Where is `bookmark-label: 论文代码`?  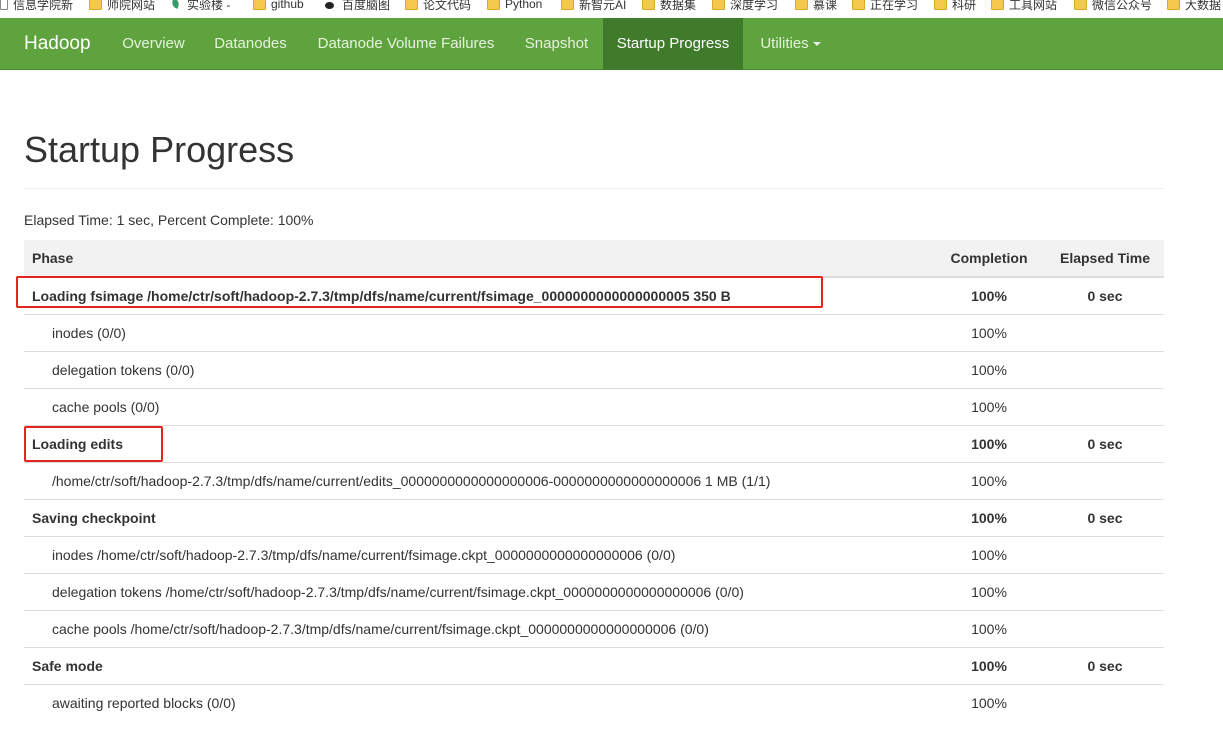
bookmark-label: 论文代码 is located at coordinates (447, 6).